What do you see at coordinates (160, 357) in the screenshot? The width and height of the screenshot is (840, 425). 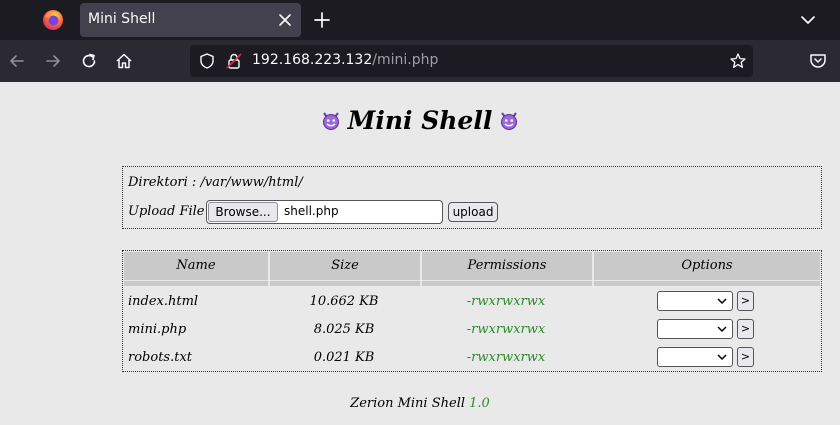 I see `file-name: robots.txt` at bounding box center [160, 357].